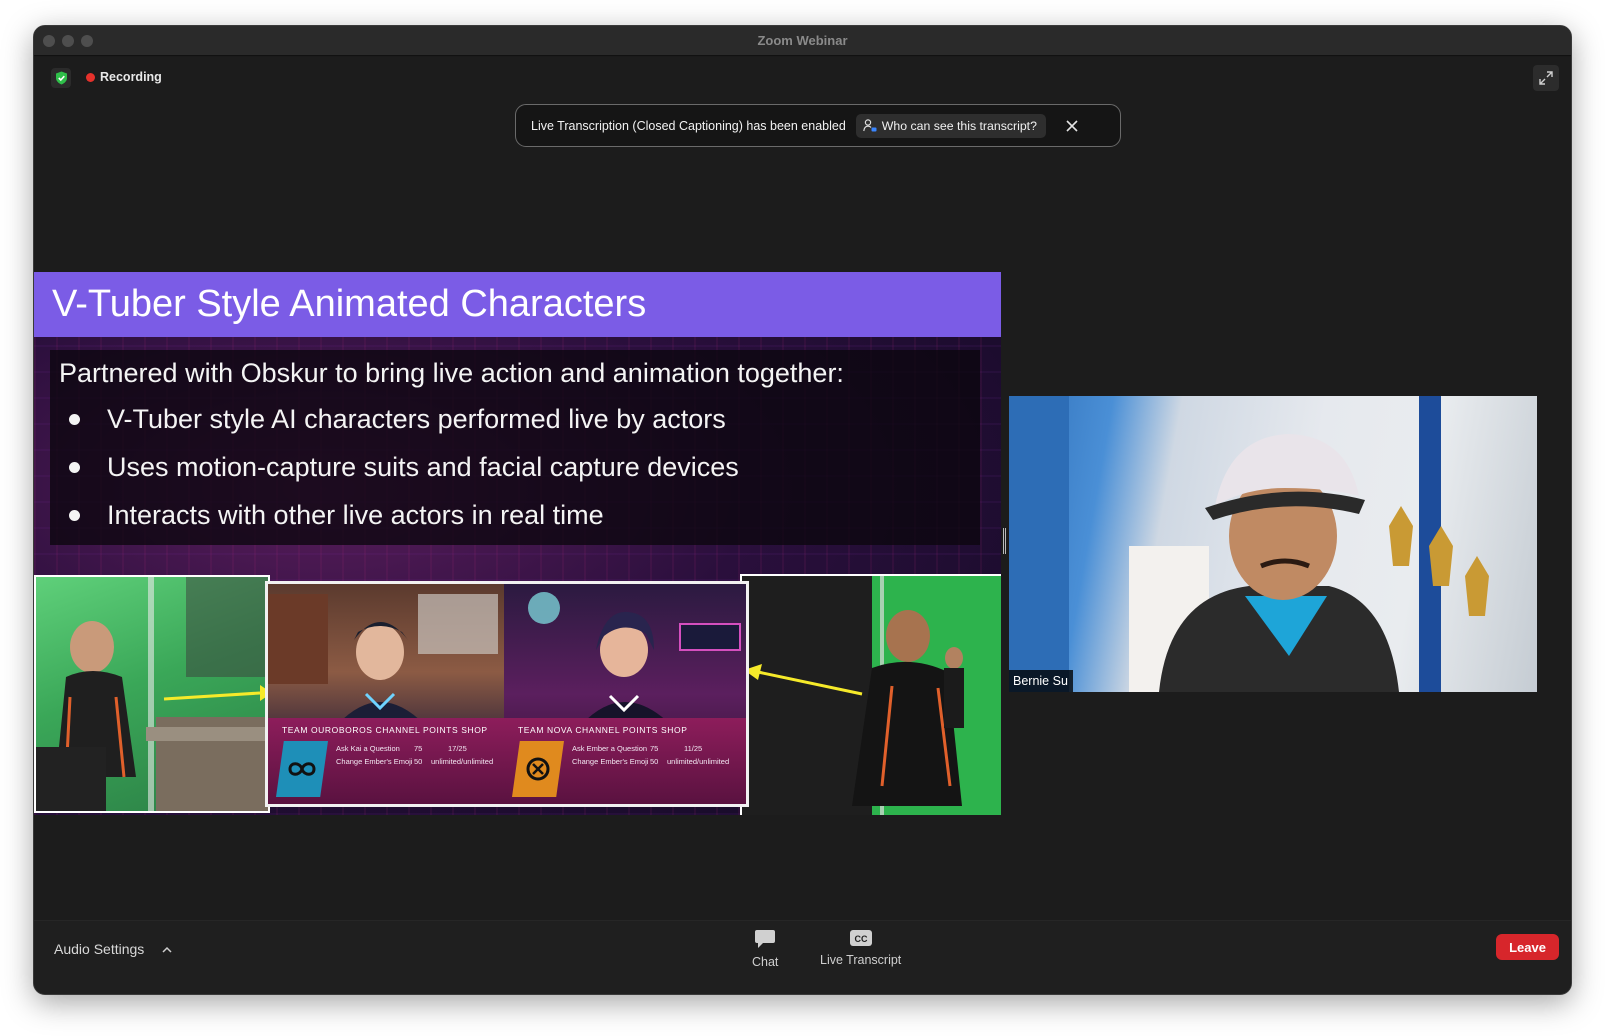  What do you see at coordinates (870, 694) in the screenshot?
I see `actor-green-screen-photo-right` at bounding box center [870, 694].